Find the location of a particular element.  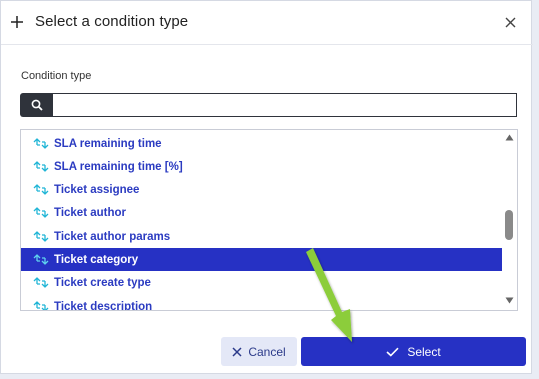

select-label: Select is located at coordinates (424, 351).